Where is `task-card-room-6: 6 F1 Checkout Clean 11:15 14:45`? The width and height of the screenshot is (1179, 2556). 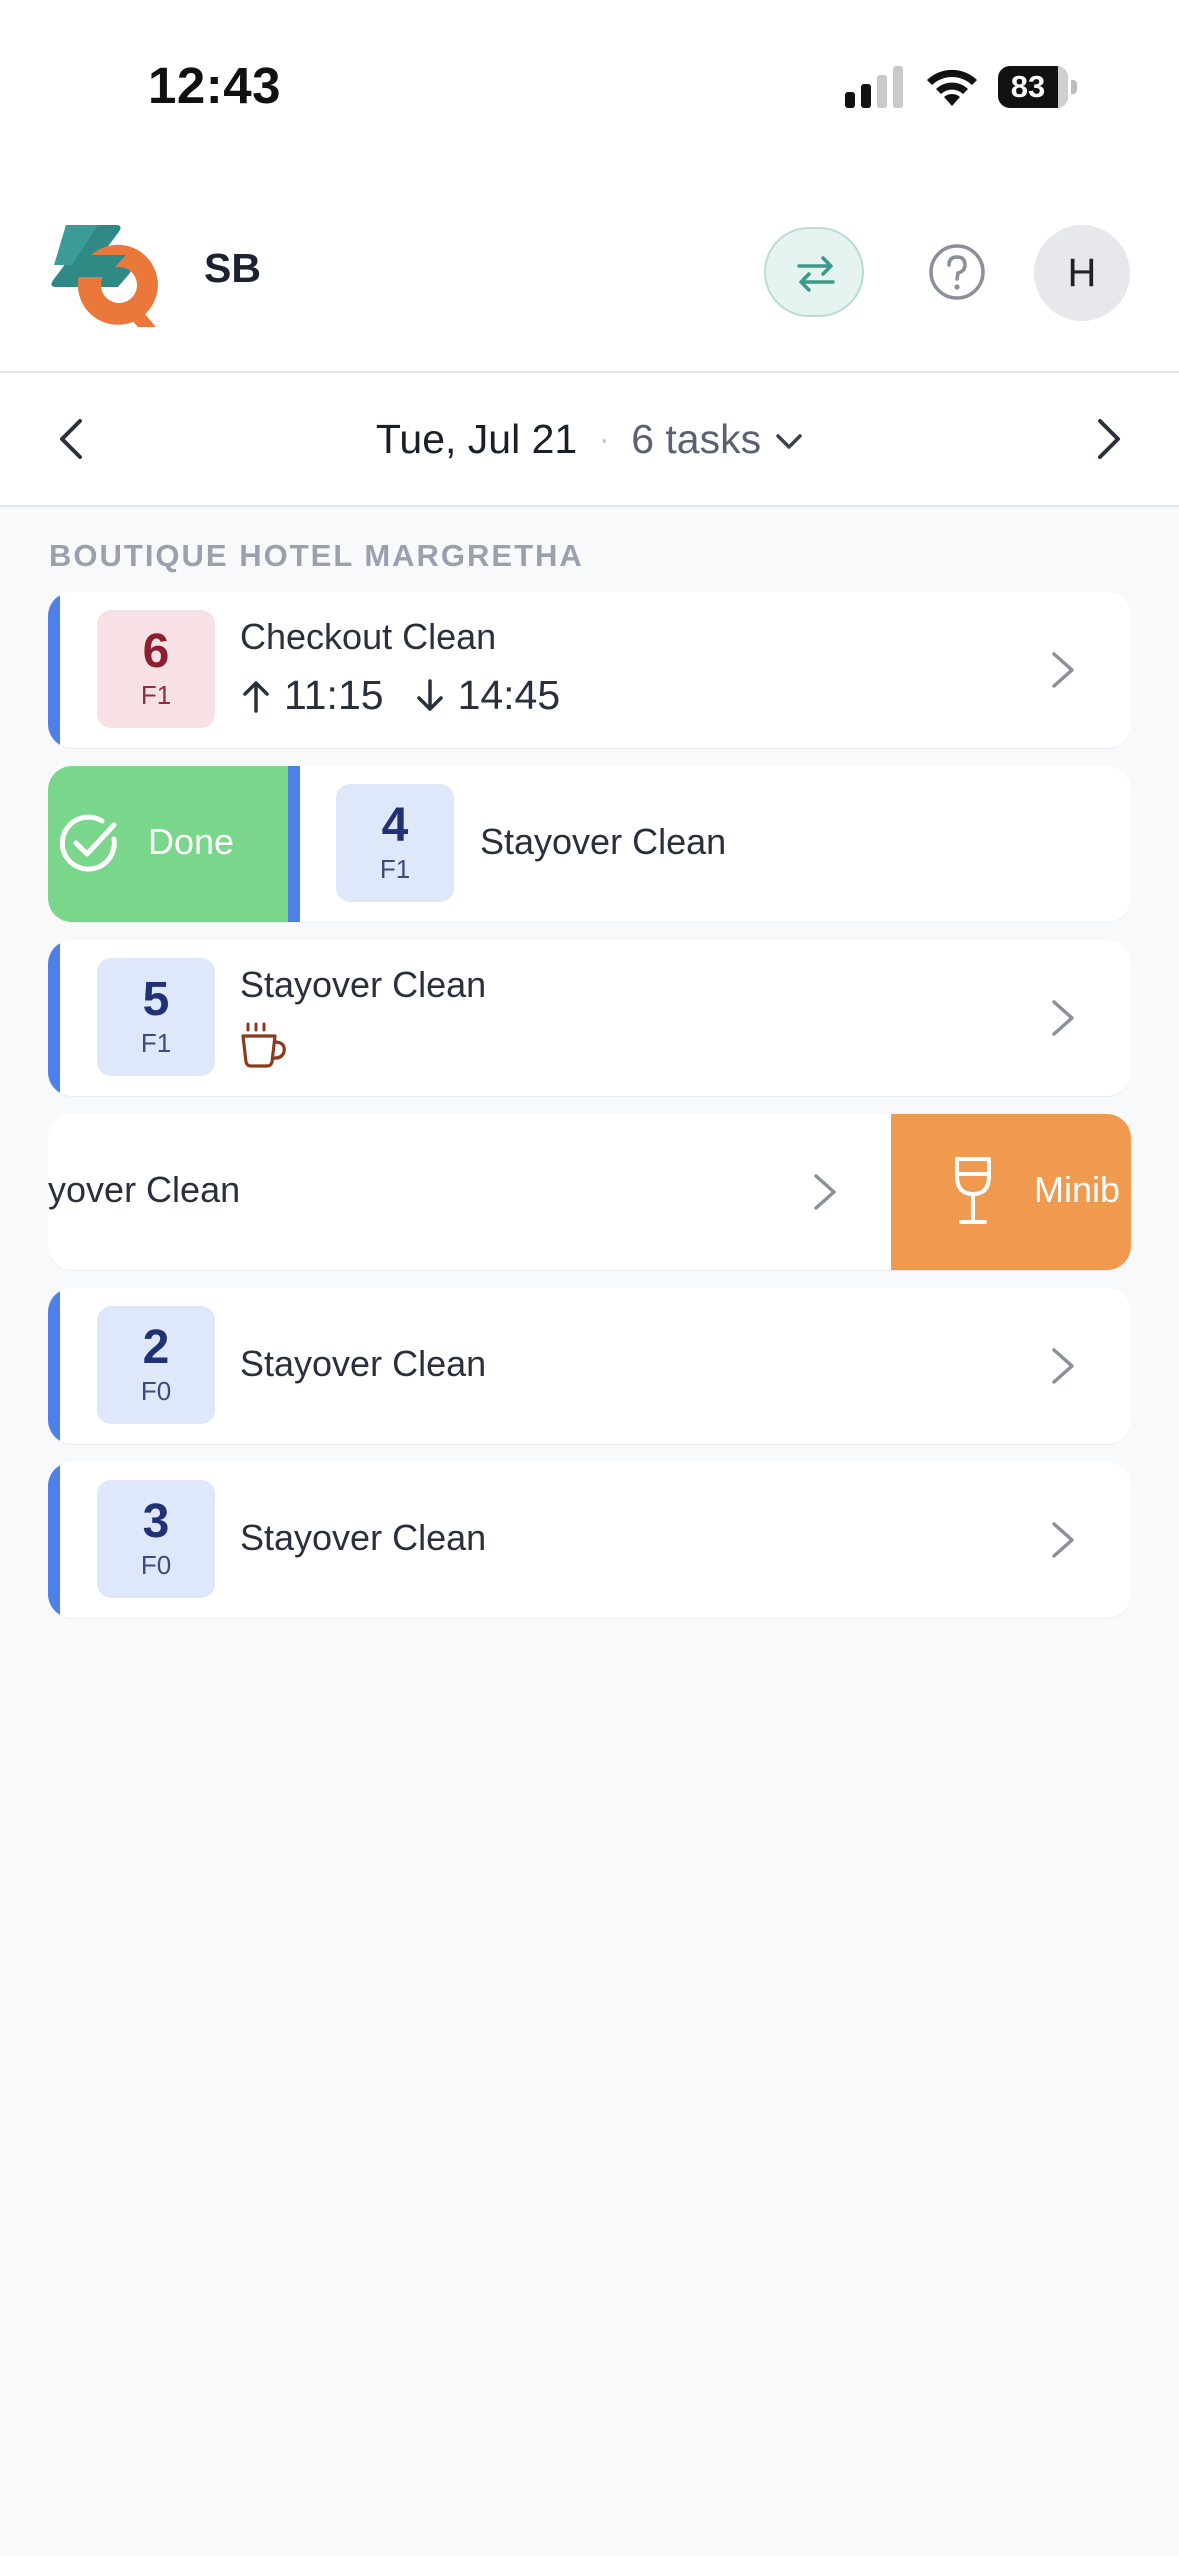 task-card-room-6: 6 F1 Checkout Clean 11:15 14:45 is located at coordinates (589, 670).